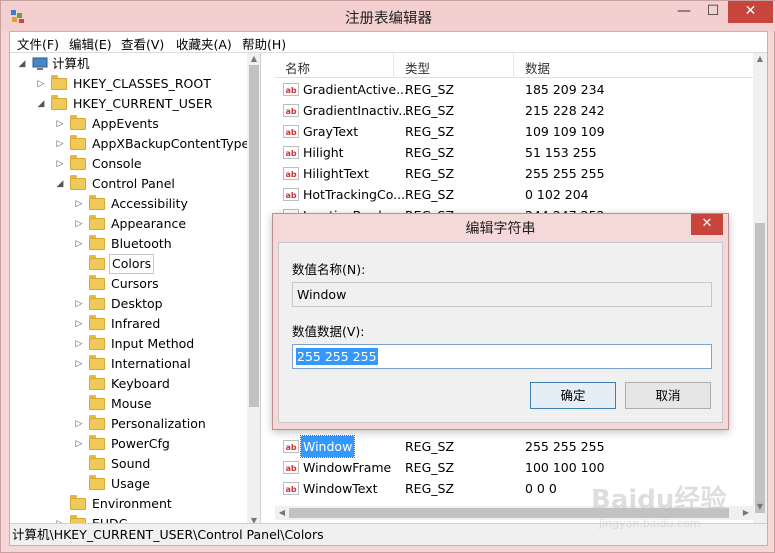 This screenshot has height=553, width=775. I want to click on minimize-button: —, so click(684, 12).